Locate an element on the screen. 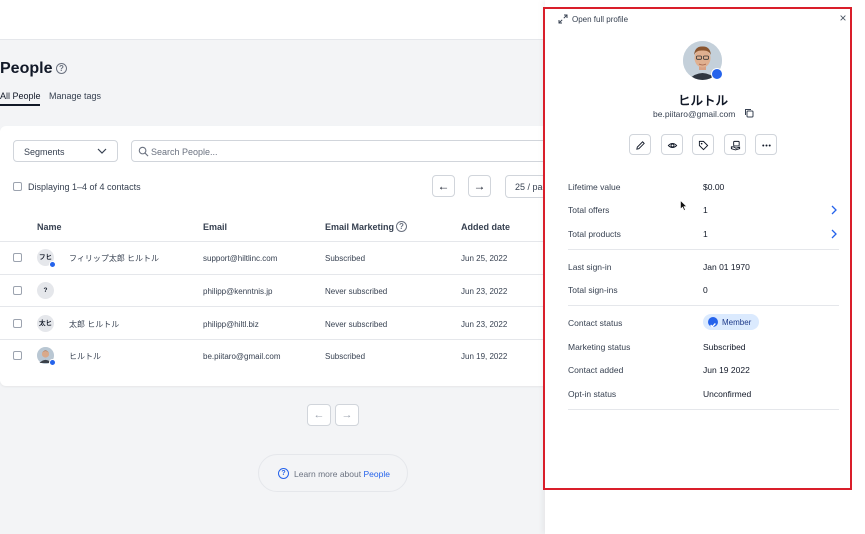 The image size is (865, 534). opt-in-status-label: Opt-in status is located at coordinates (592, 394).